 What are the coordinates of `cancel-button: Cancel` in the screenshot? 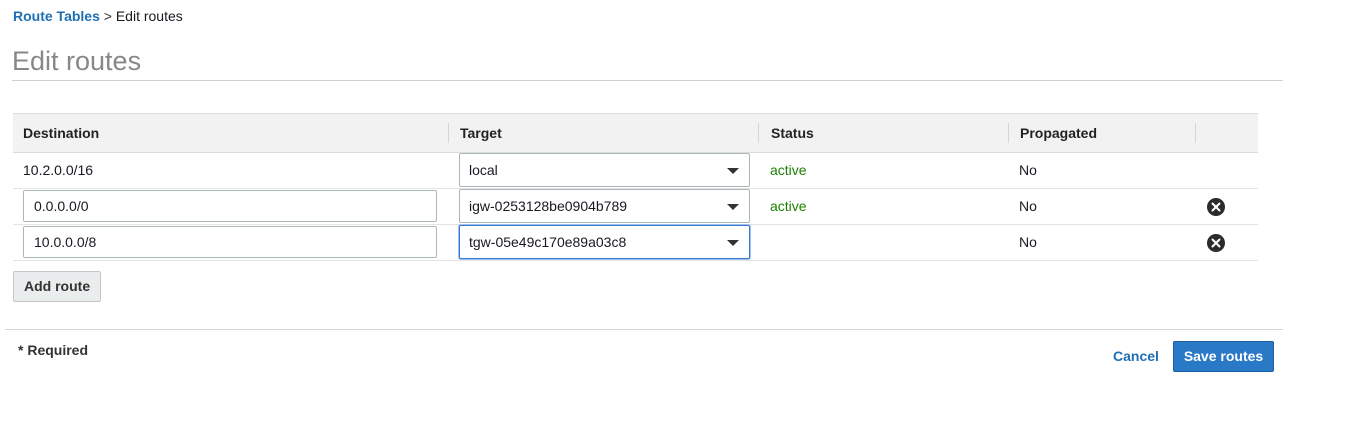 It's located at (1136, 356).